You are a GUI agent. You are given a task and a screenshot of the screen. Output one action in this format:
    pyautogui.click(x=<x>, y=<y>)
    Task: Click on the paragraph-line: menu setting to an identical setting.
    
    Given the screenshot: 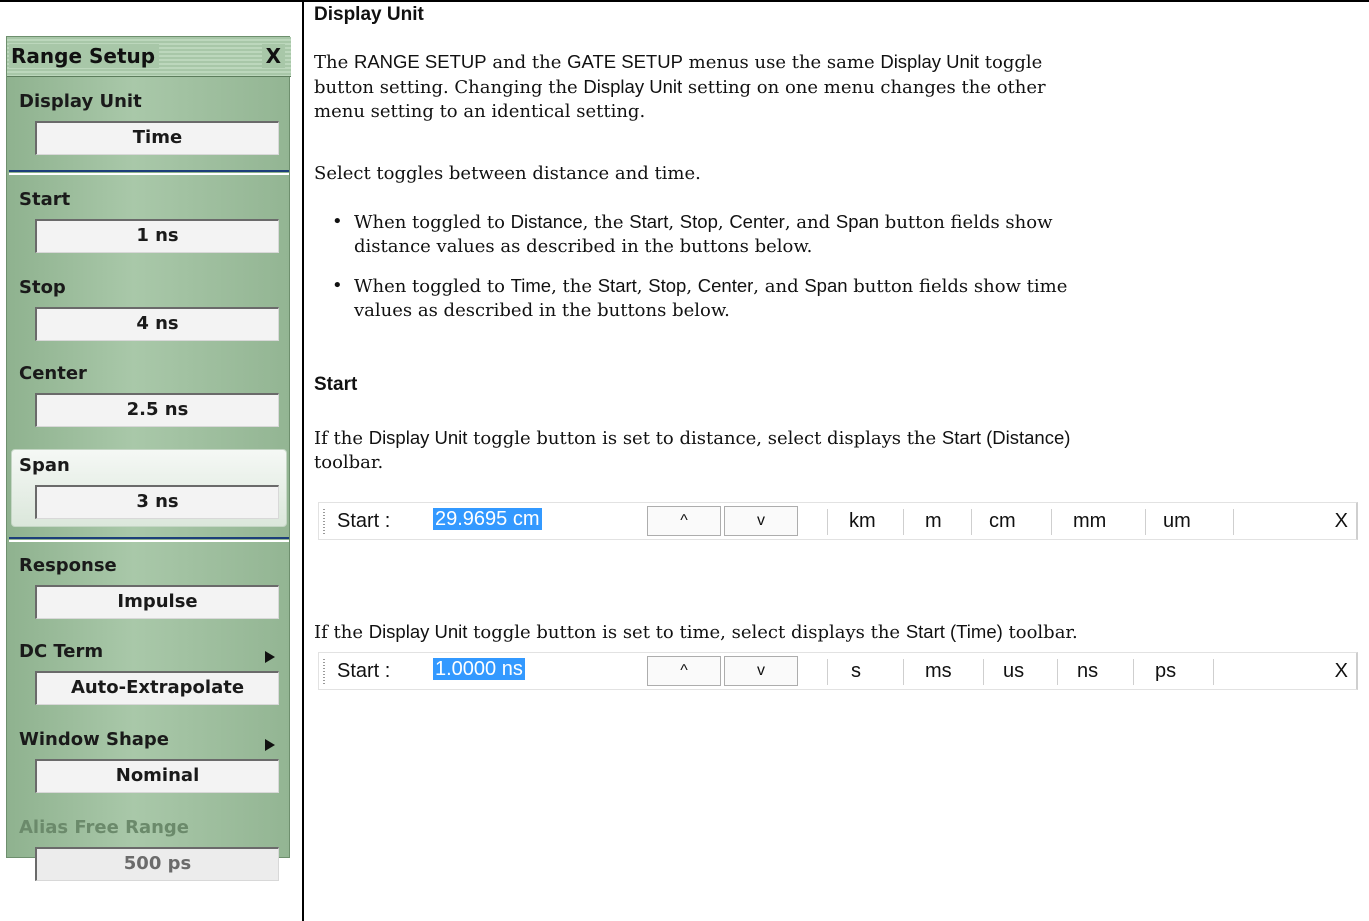 What is the action you would take?
    pyautogui.click(x=839, y=112)
    